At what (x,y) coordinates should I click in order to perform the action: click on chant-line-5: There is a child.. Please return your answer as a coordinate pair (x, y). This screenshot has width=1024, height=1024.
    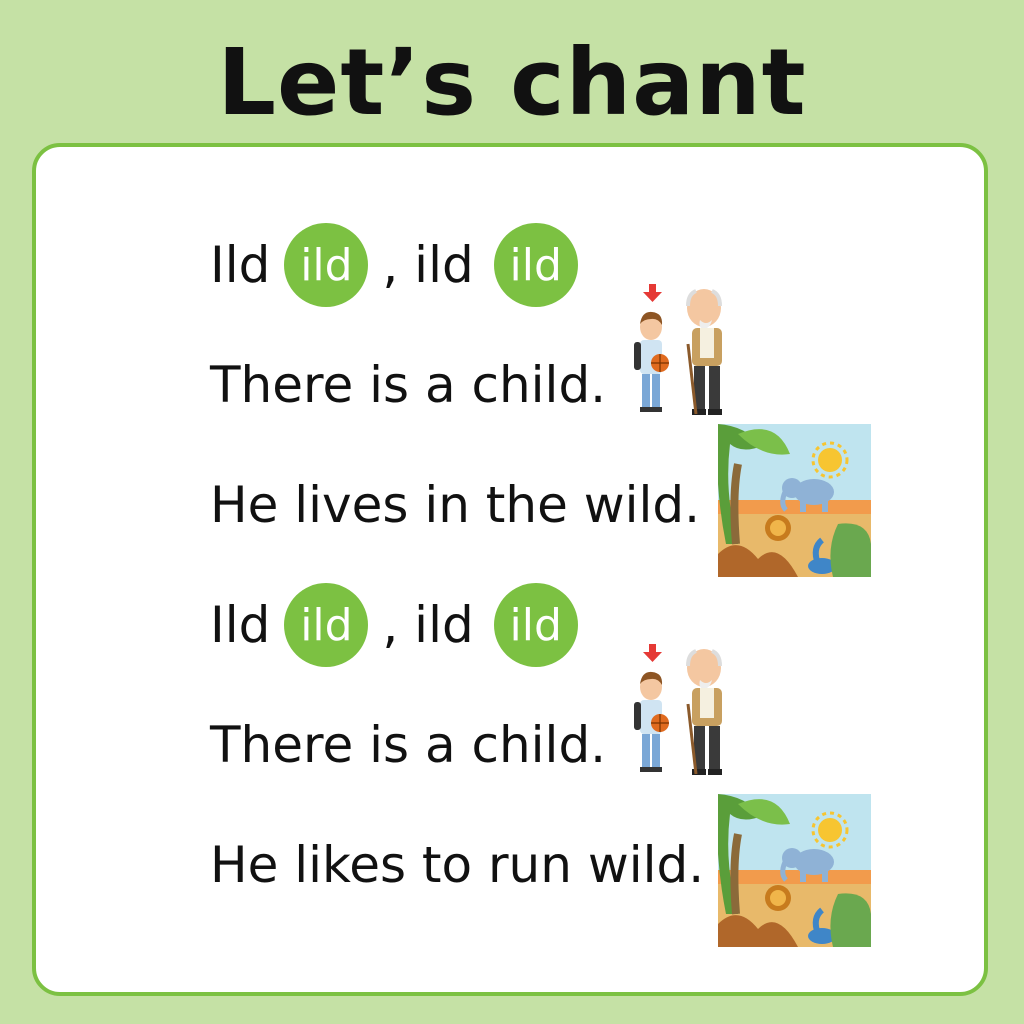
    Looking at the image, I should click on (408, 745).